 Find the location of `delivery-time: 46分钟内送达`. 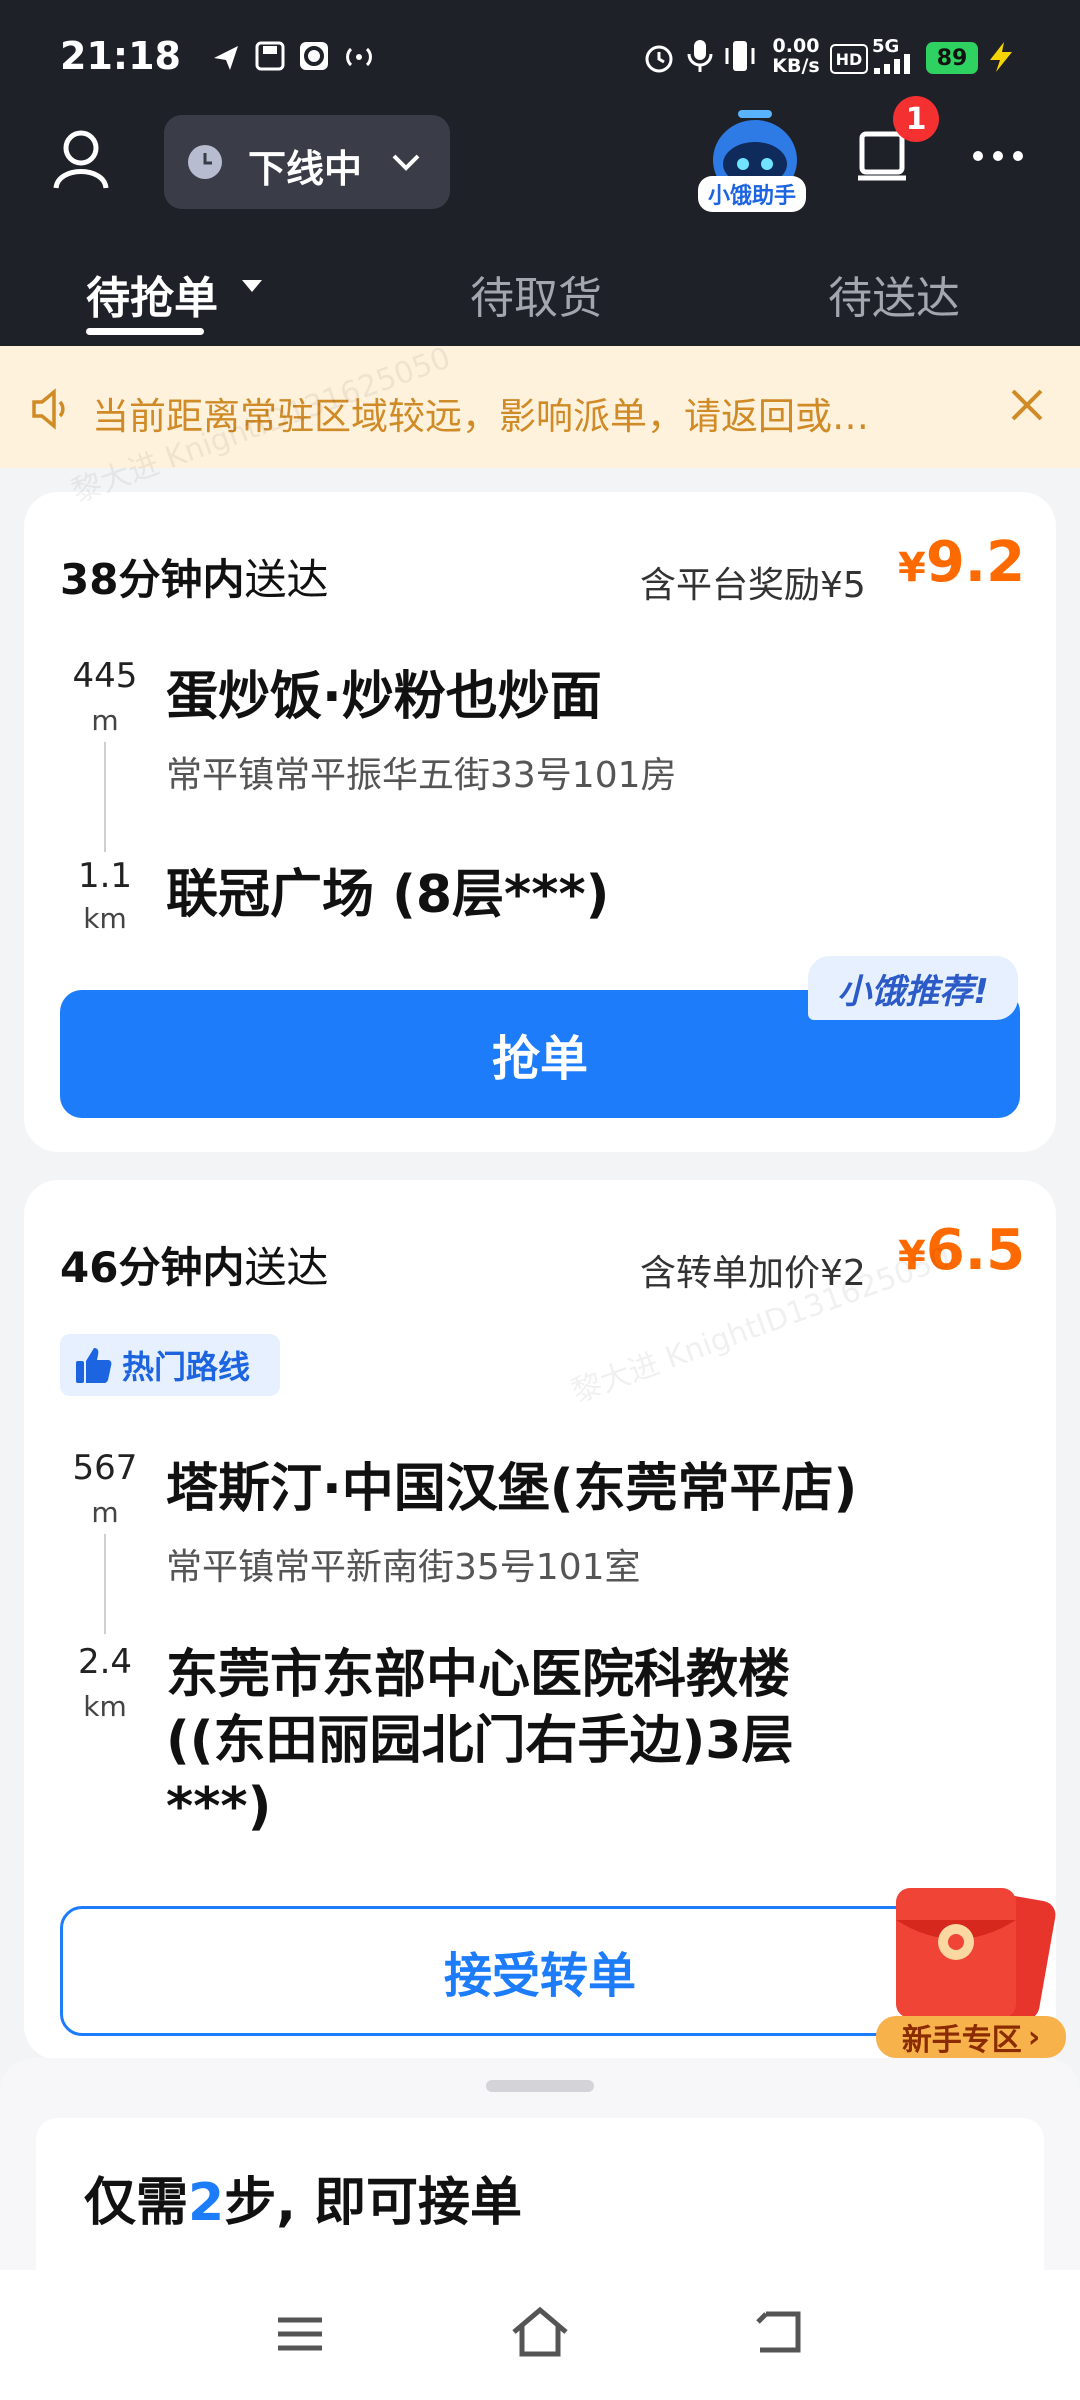

delivery-time: 46分钟内送达 is located at coordinates (194, 1264).